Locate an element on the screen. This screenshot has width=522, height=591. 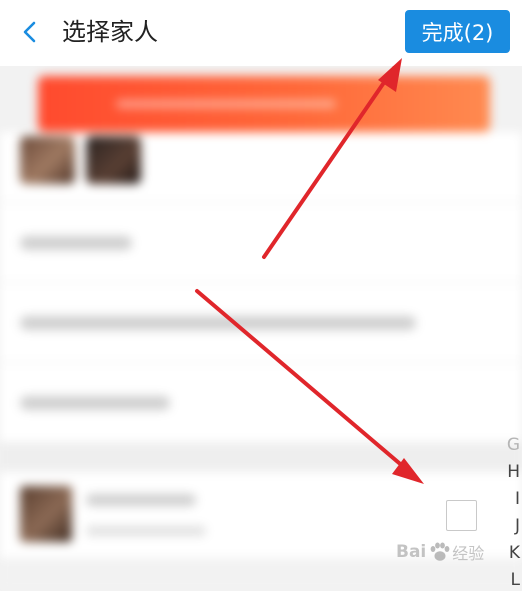
contact-name is located at coordinates (141, 500).